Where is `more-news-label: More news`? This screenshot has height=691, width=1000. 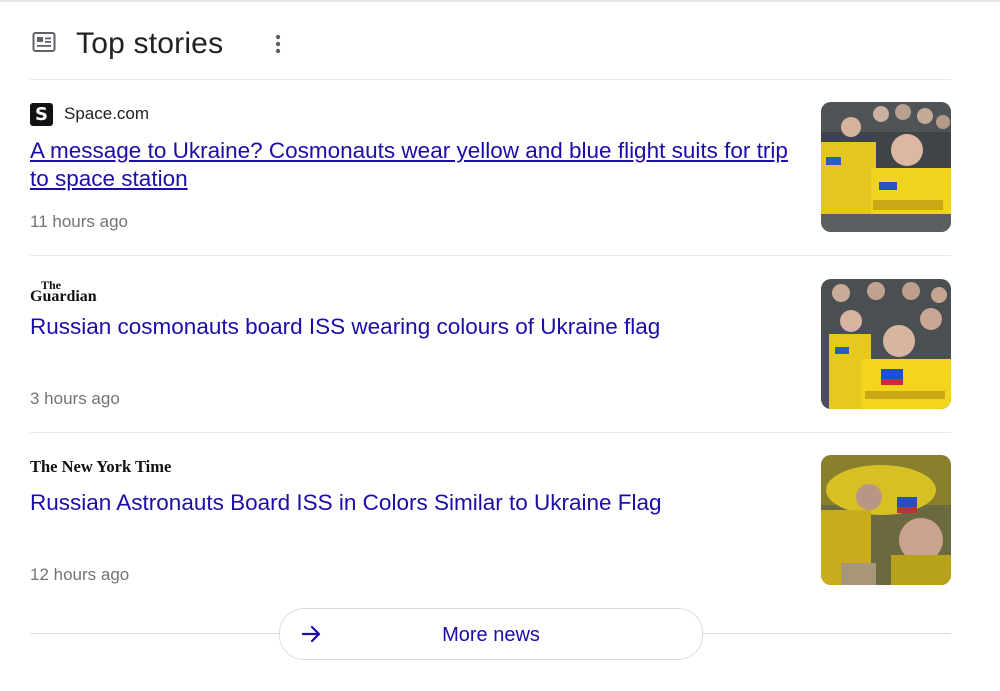 more-news-label: More news is located at coordinates (491, 635).